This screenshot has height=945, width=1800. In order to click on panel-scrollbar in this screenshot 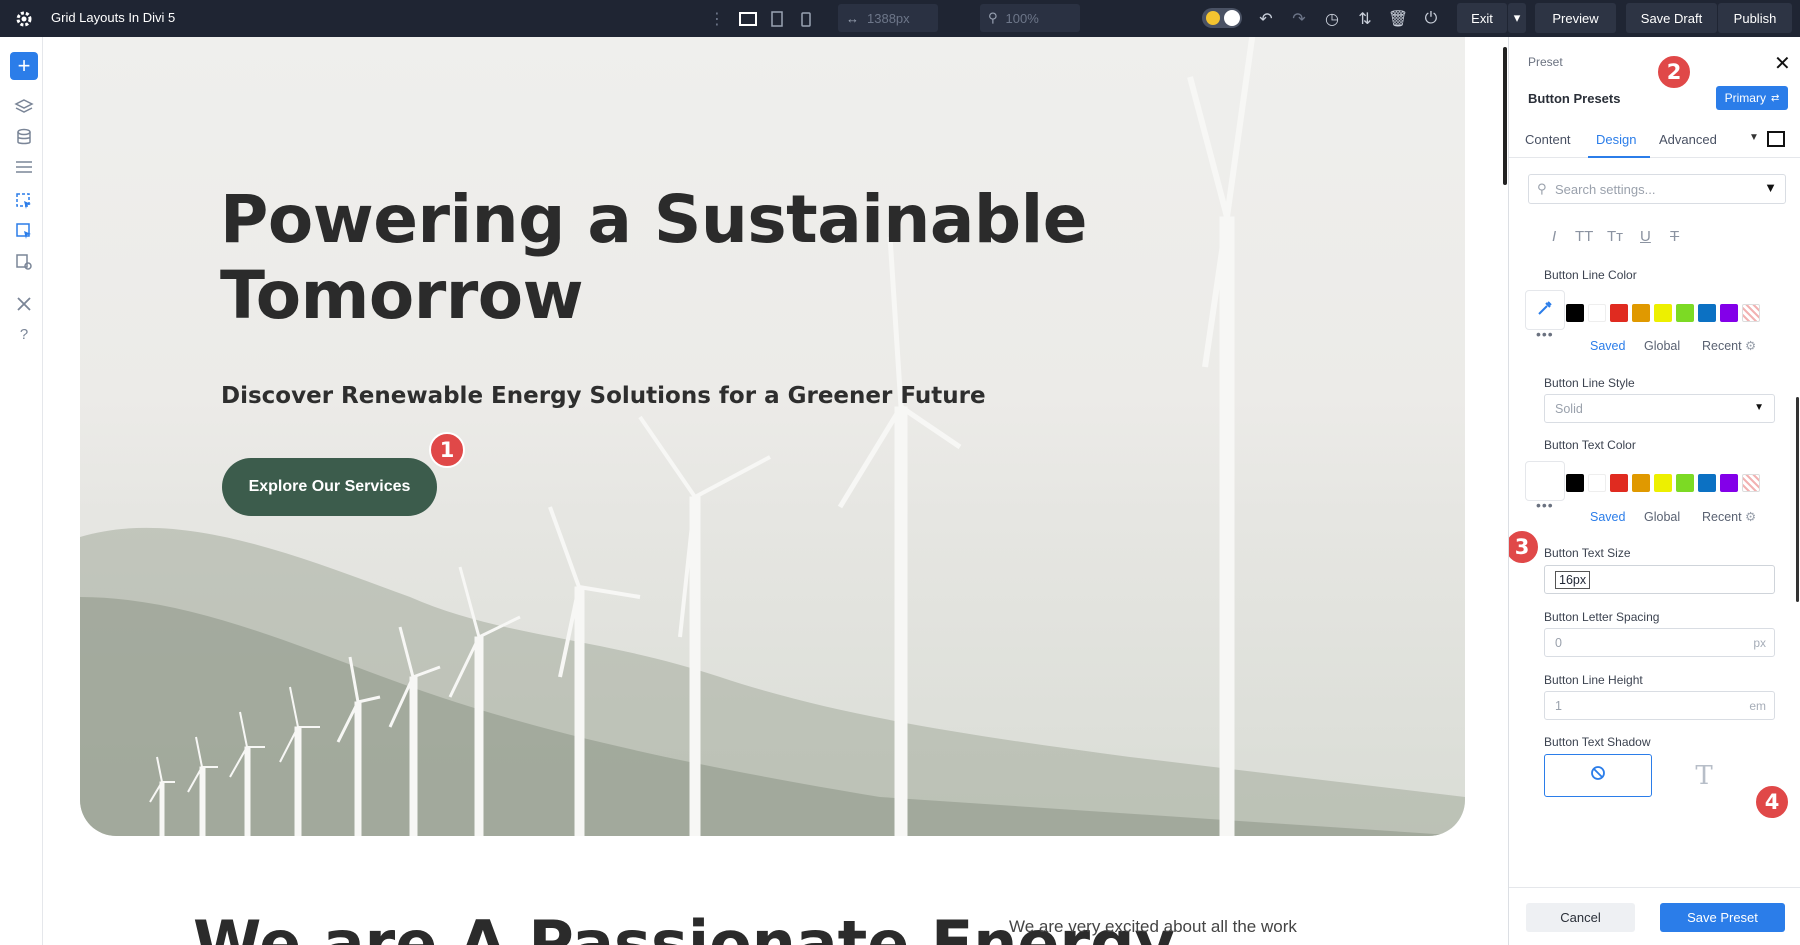, I will do `click(1797, 499)`.